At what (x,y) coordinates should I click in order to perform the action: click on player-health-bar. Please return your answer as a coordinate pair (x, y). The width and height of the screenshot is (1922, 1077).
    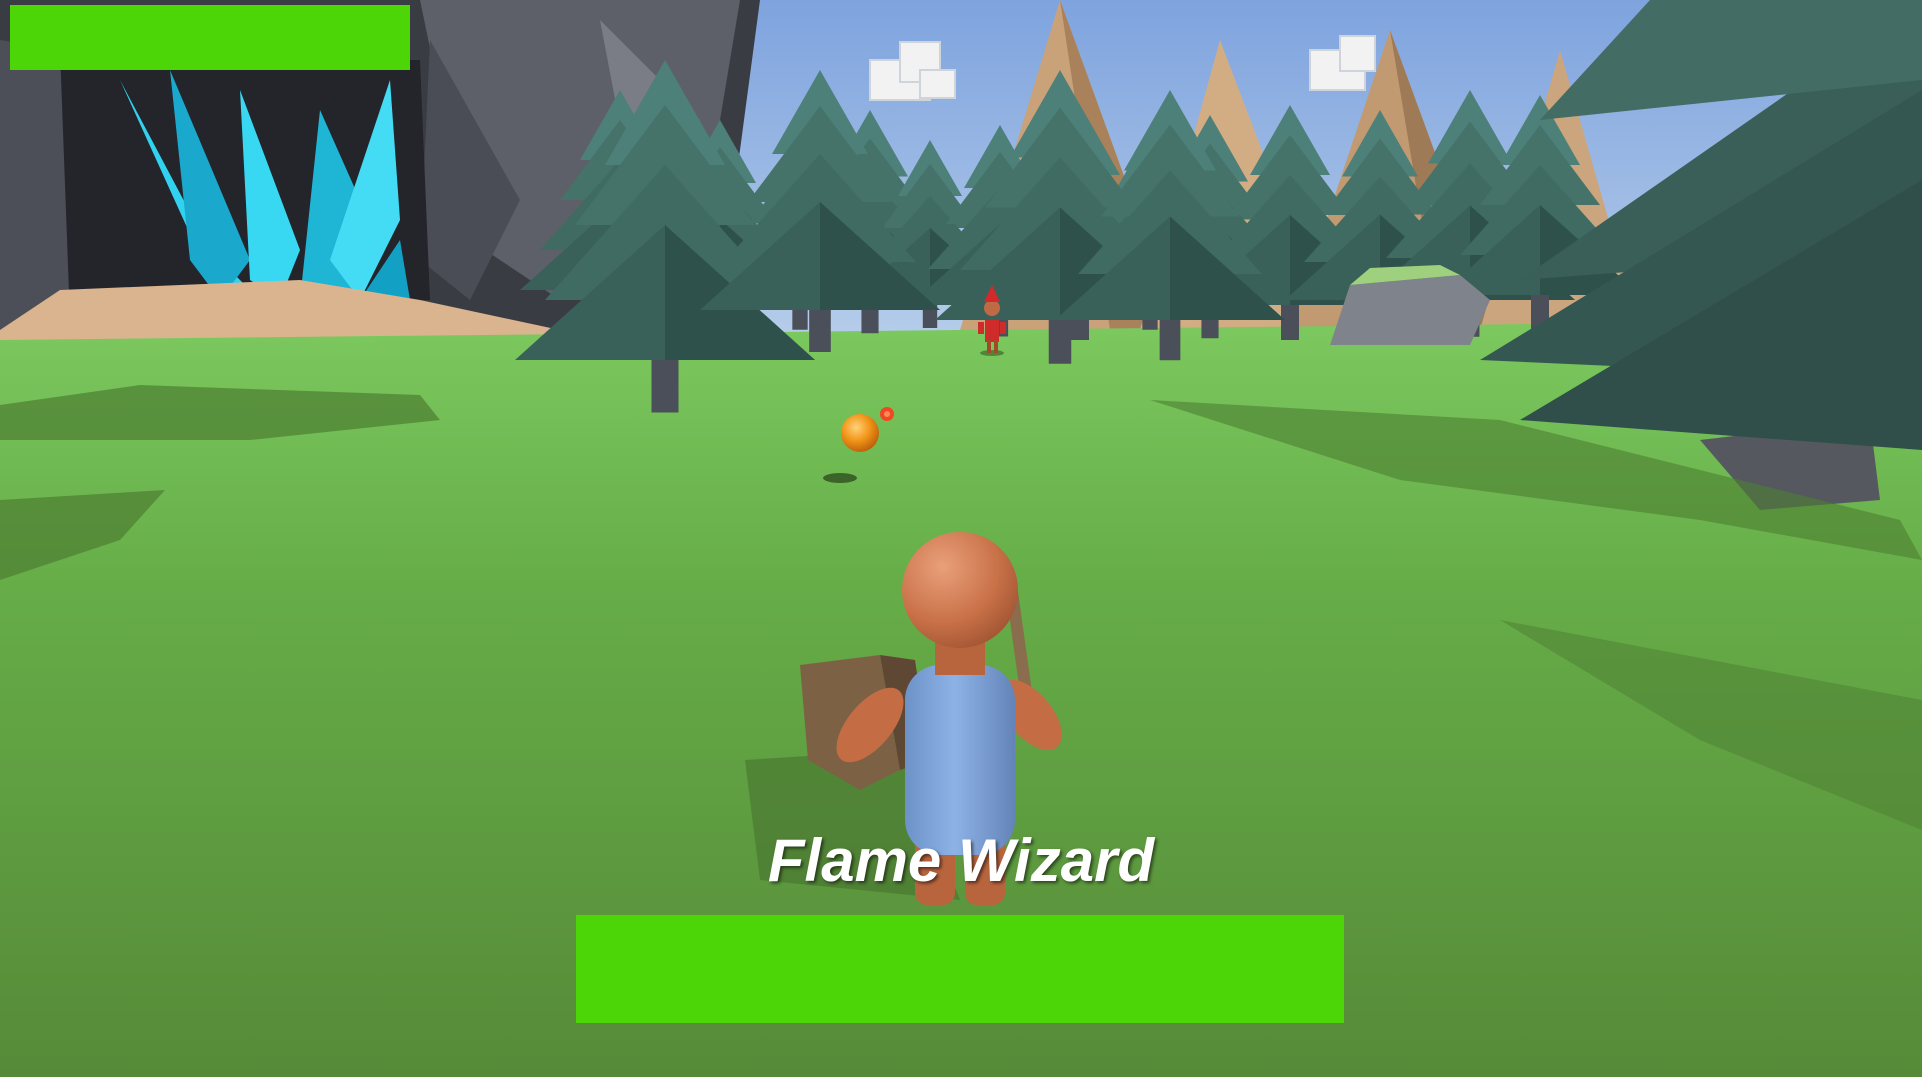
    Looking at the image, I should click on (210, 37).